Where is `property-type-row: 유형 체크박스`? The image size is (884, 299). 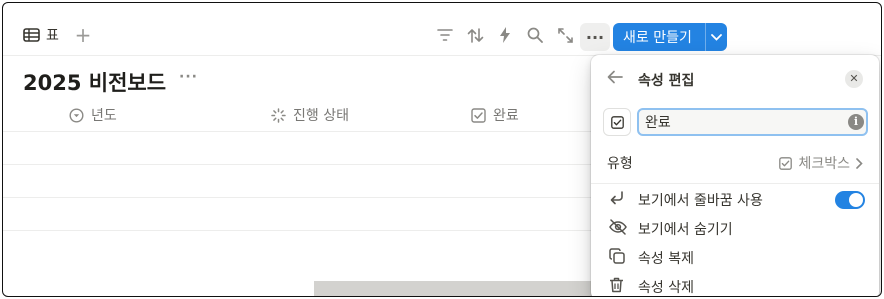 property-type-row: 유형 체크박스 is located at coordinates (735, 162).